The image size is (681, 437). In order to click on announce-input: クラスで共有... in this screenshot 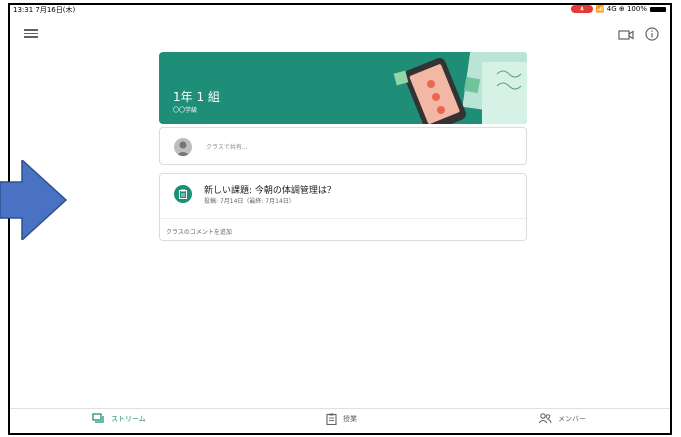, I will do `click(343, 146)`.